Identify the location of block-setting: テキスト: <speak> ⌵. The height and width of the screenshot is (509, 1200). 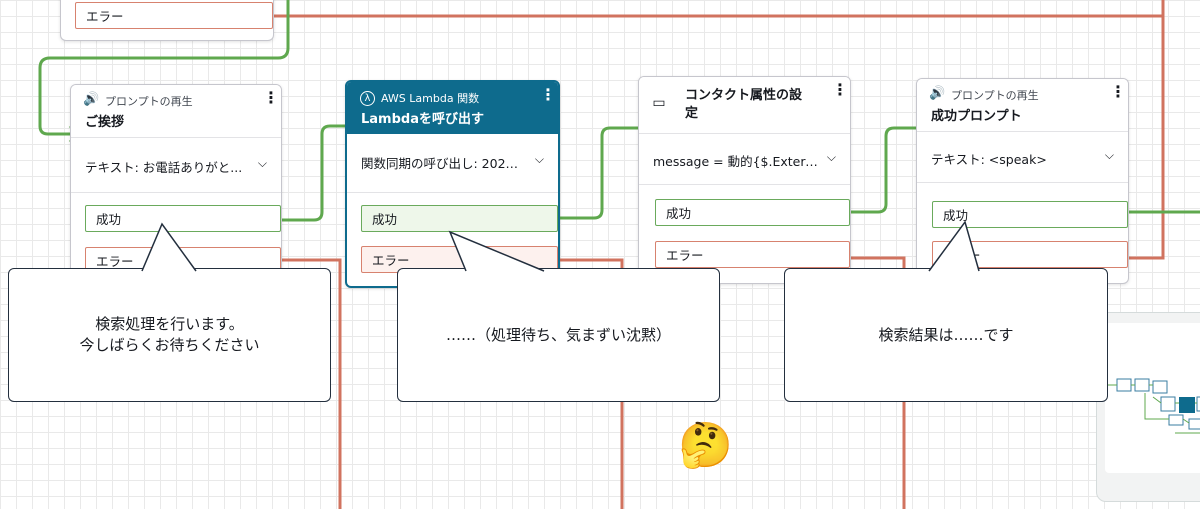
(1022, 157).